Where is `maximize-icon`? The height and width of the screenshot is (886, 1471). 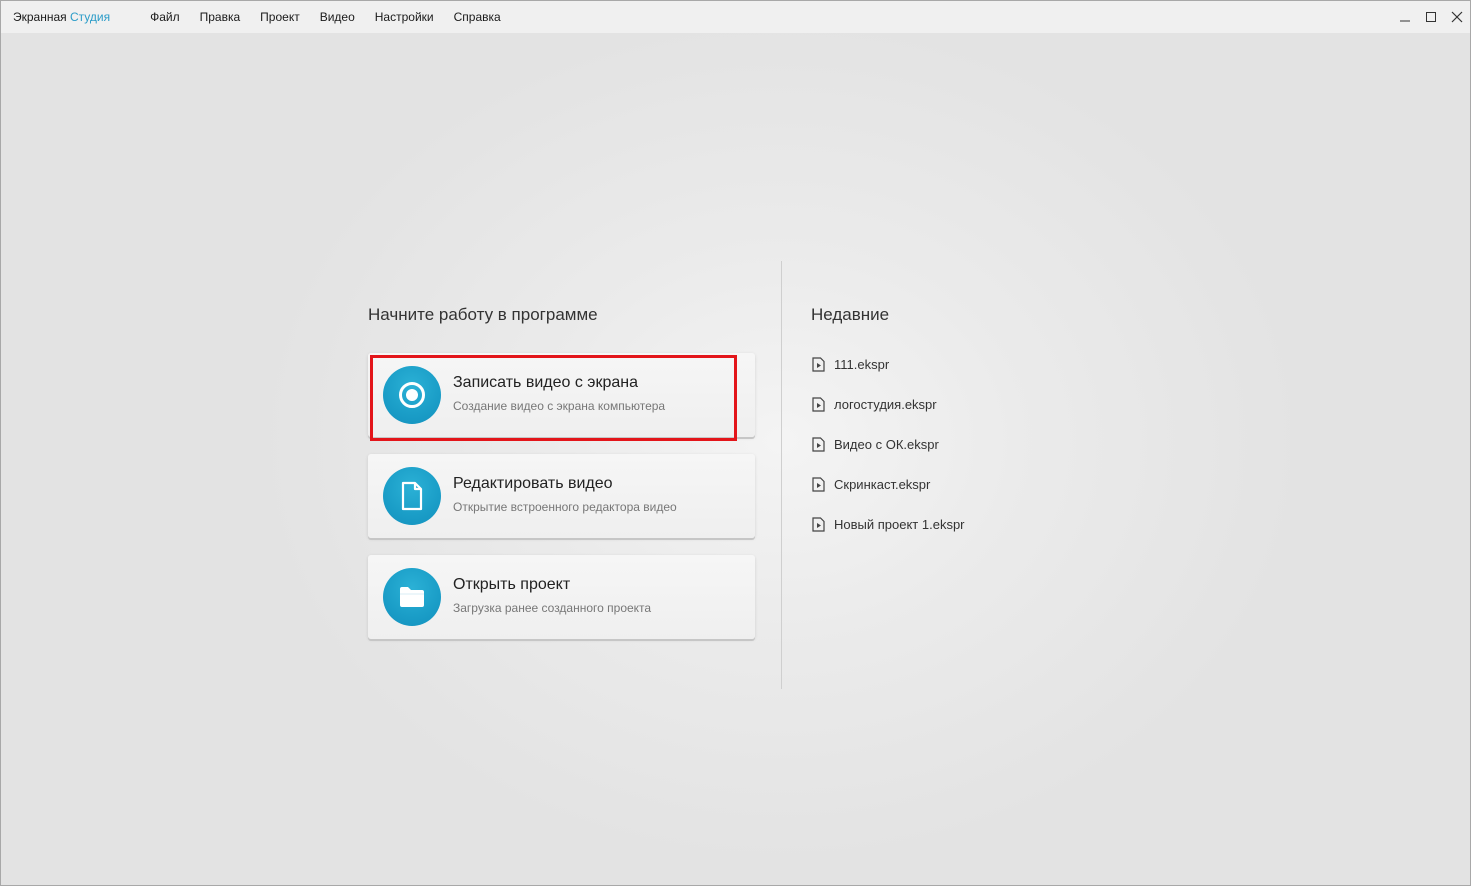 maximize-icon is located at coordinates (1431, 17).